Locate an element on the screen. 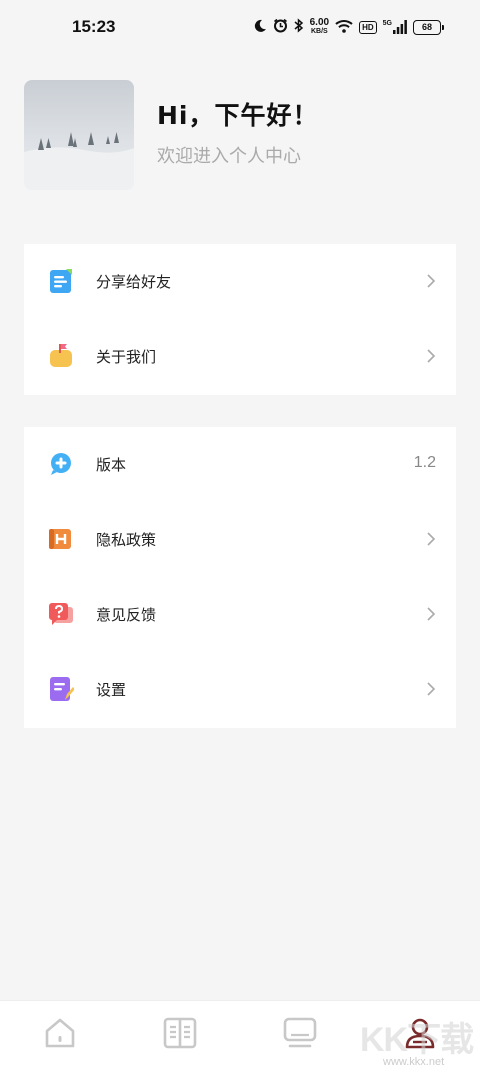 Image resolution: width=480 pixels, height=1073 pixels. version-icon is located at coordinates (61, 464).